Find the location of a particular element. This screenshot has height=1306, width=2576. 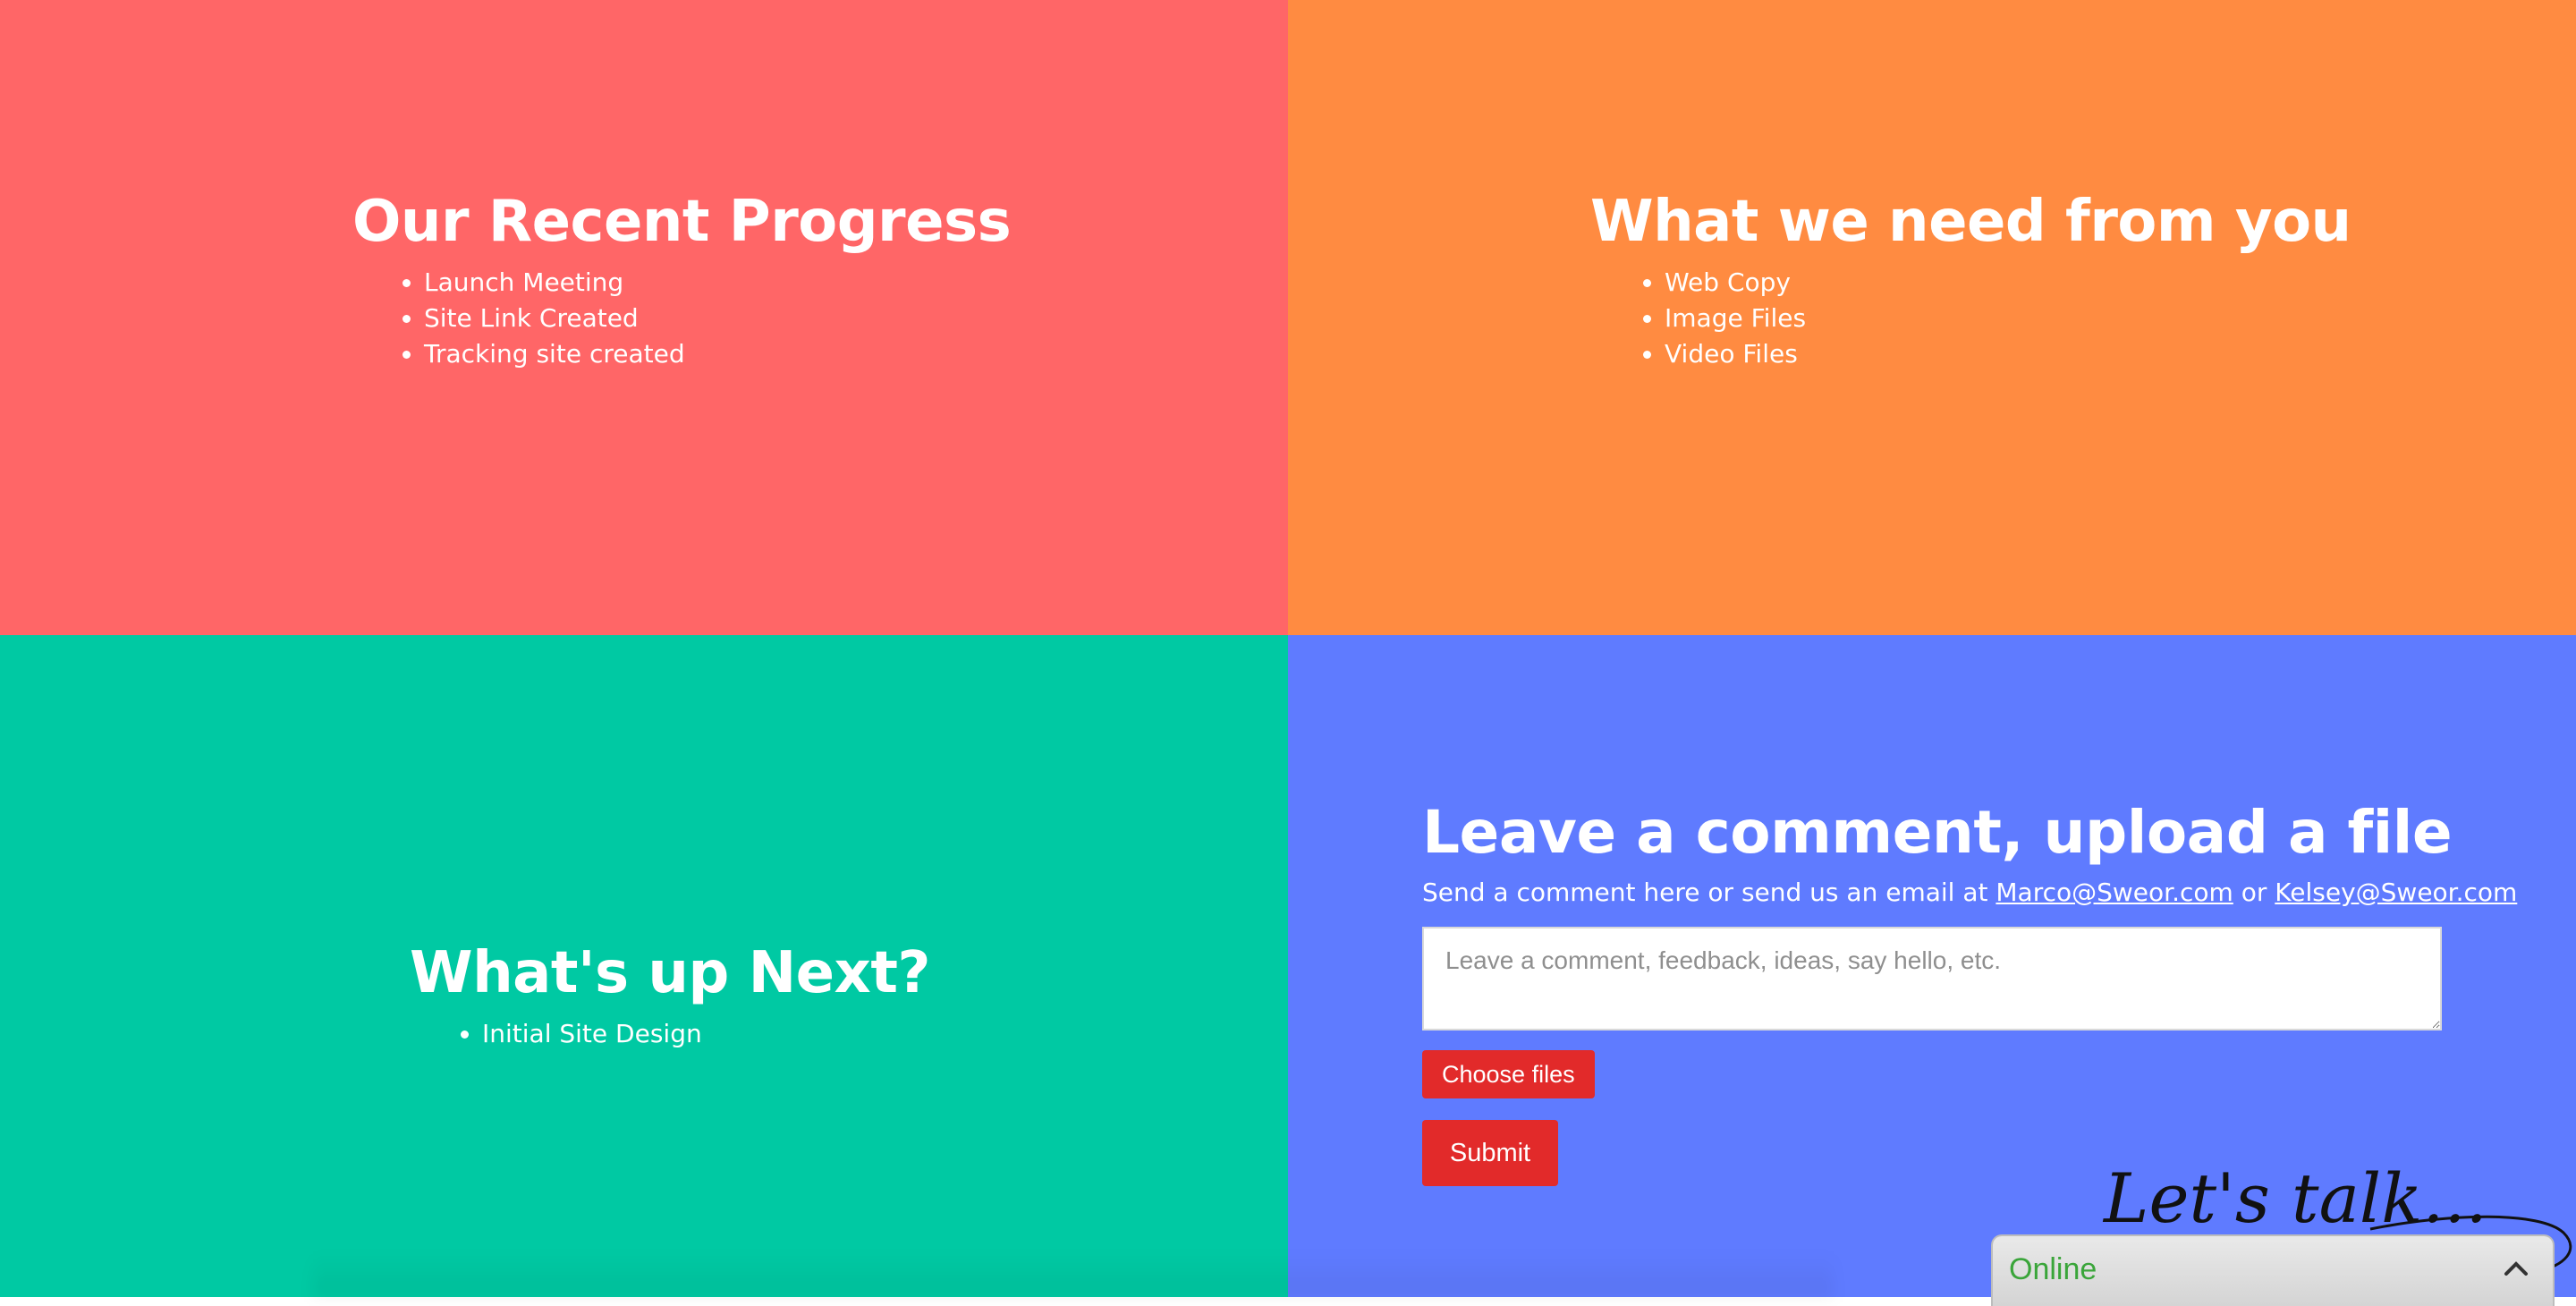

next-title: What's up Next? is located at coordinates (670, 973).